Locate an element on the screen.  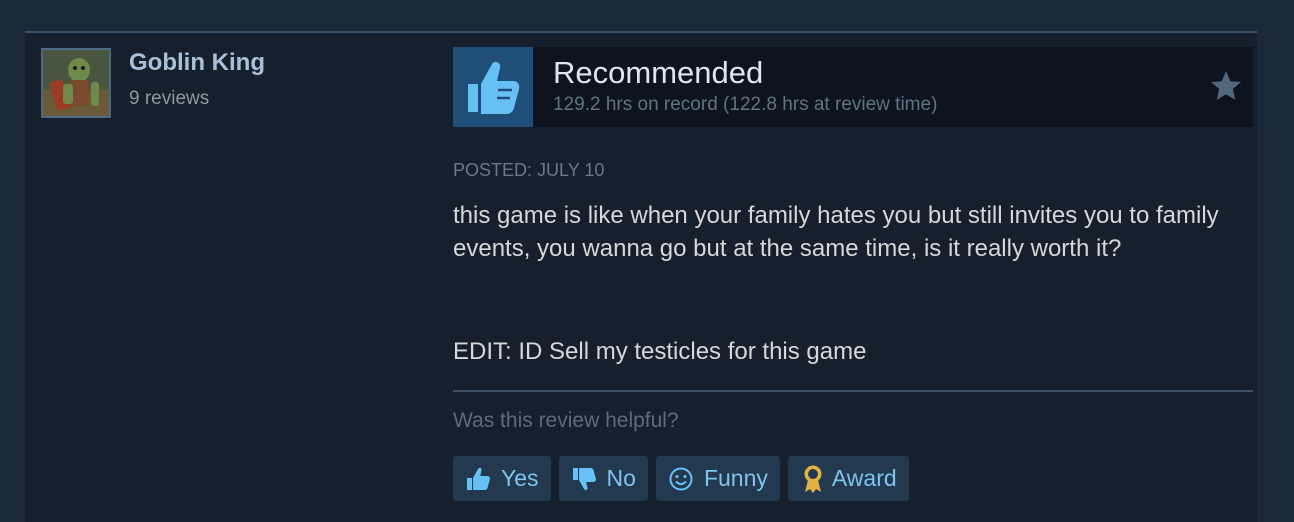
author-review-count: 9 reviews is located at coordinates (169, 99).